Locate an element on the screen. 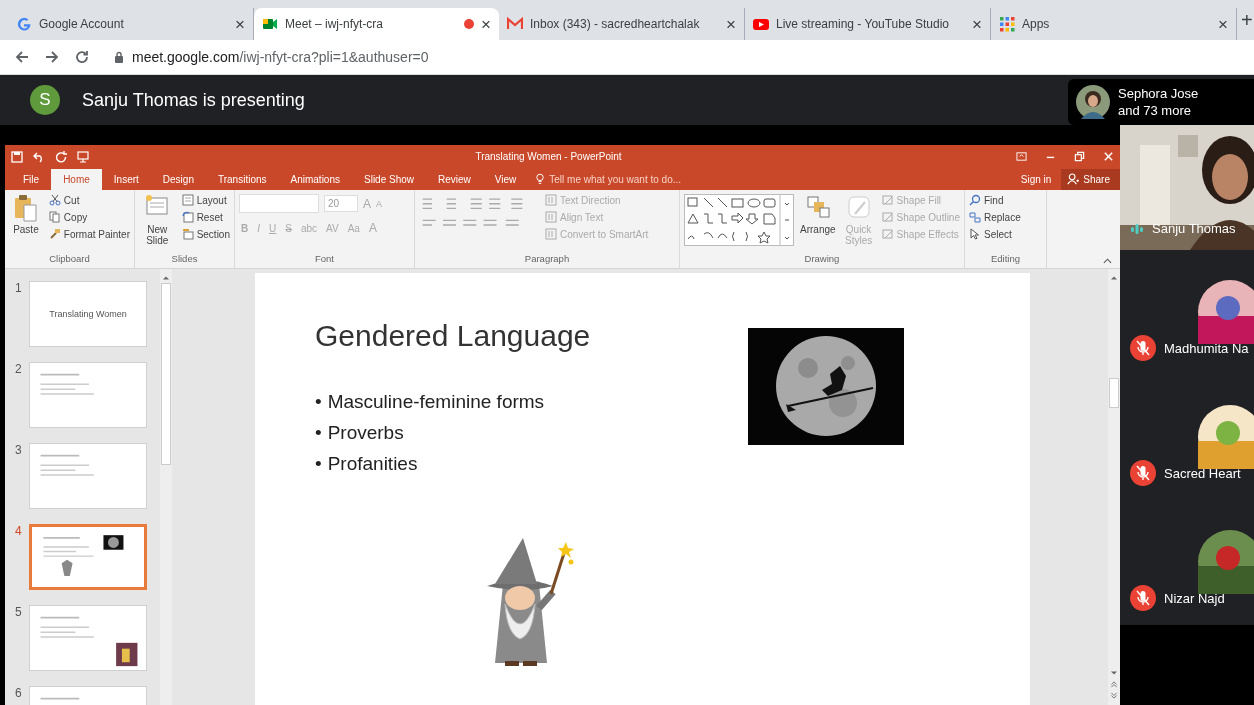 The width and height of the screenshot is (1254, 705). ribbon-tab: Design is located at coordinates (178, 182).